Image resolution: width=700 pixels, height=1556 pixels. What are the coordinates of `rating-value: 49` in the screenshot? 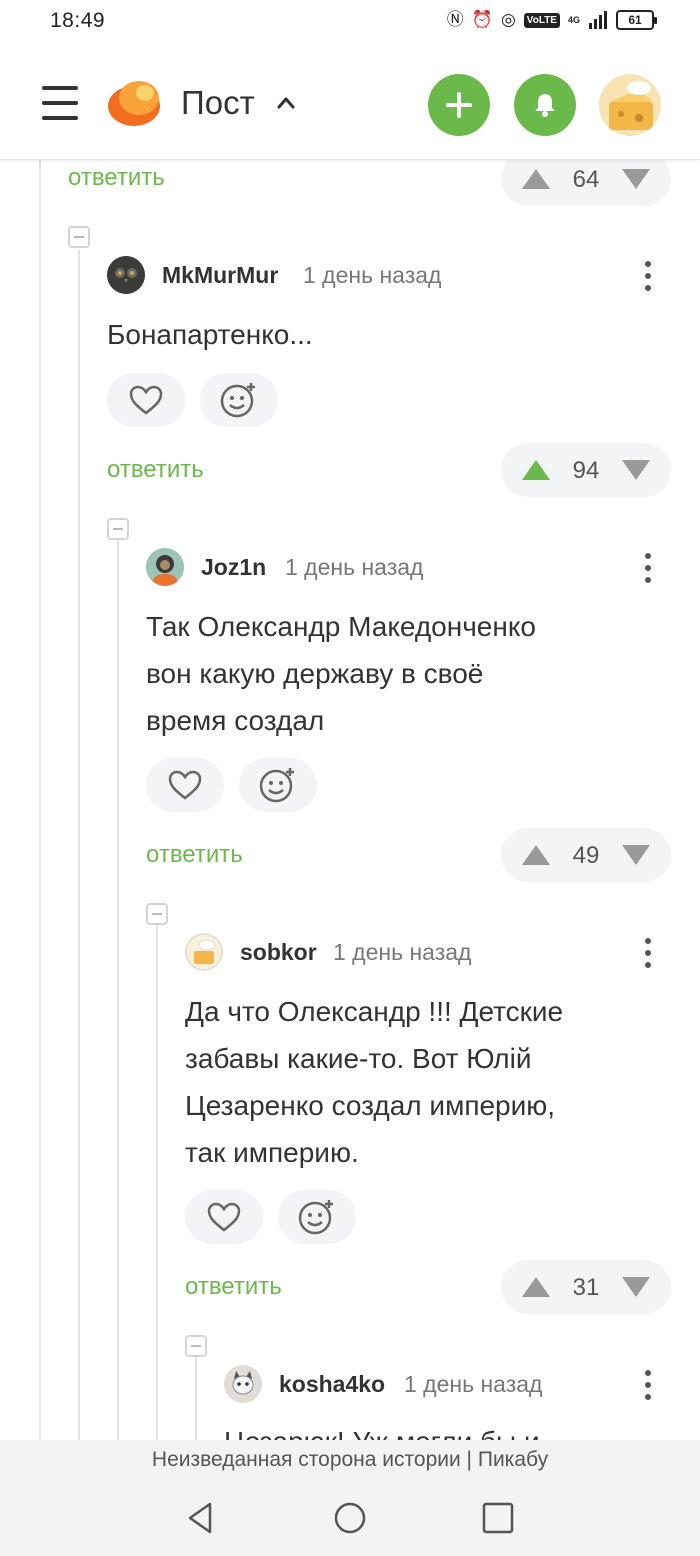 It's located at (586, 855).